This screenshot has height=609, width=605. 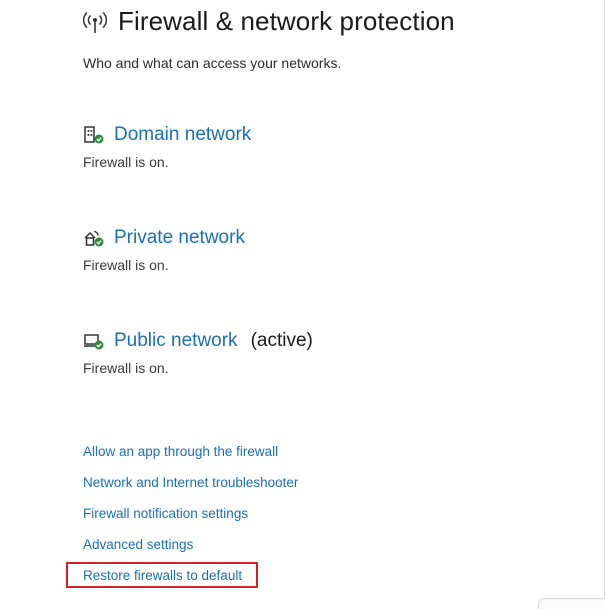 What do you see at coordinates (176, 341) in the screenshot?
I see `public-network-link: Public network` at bounding box center [176, 341].